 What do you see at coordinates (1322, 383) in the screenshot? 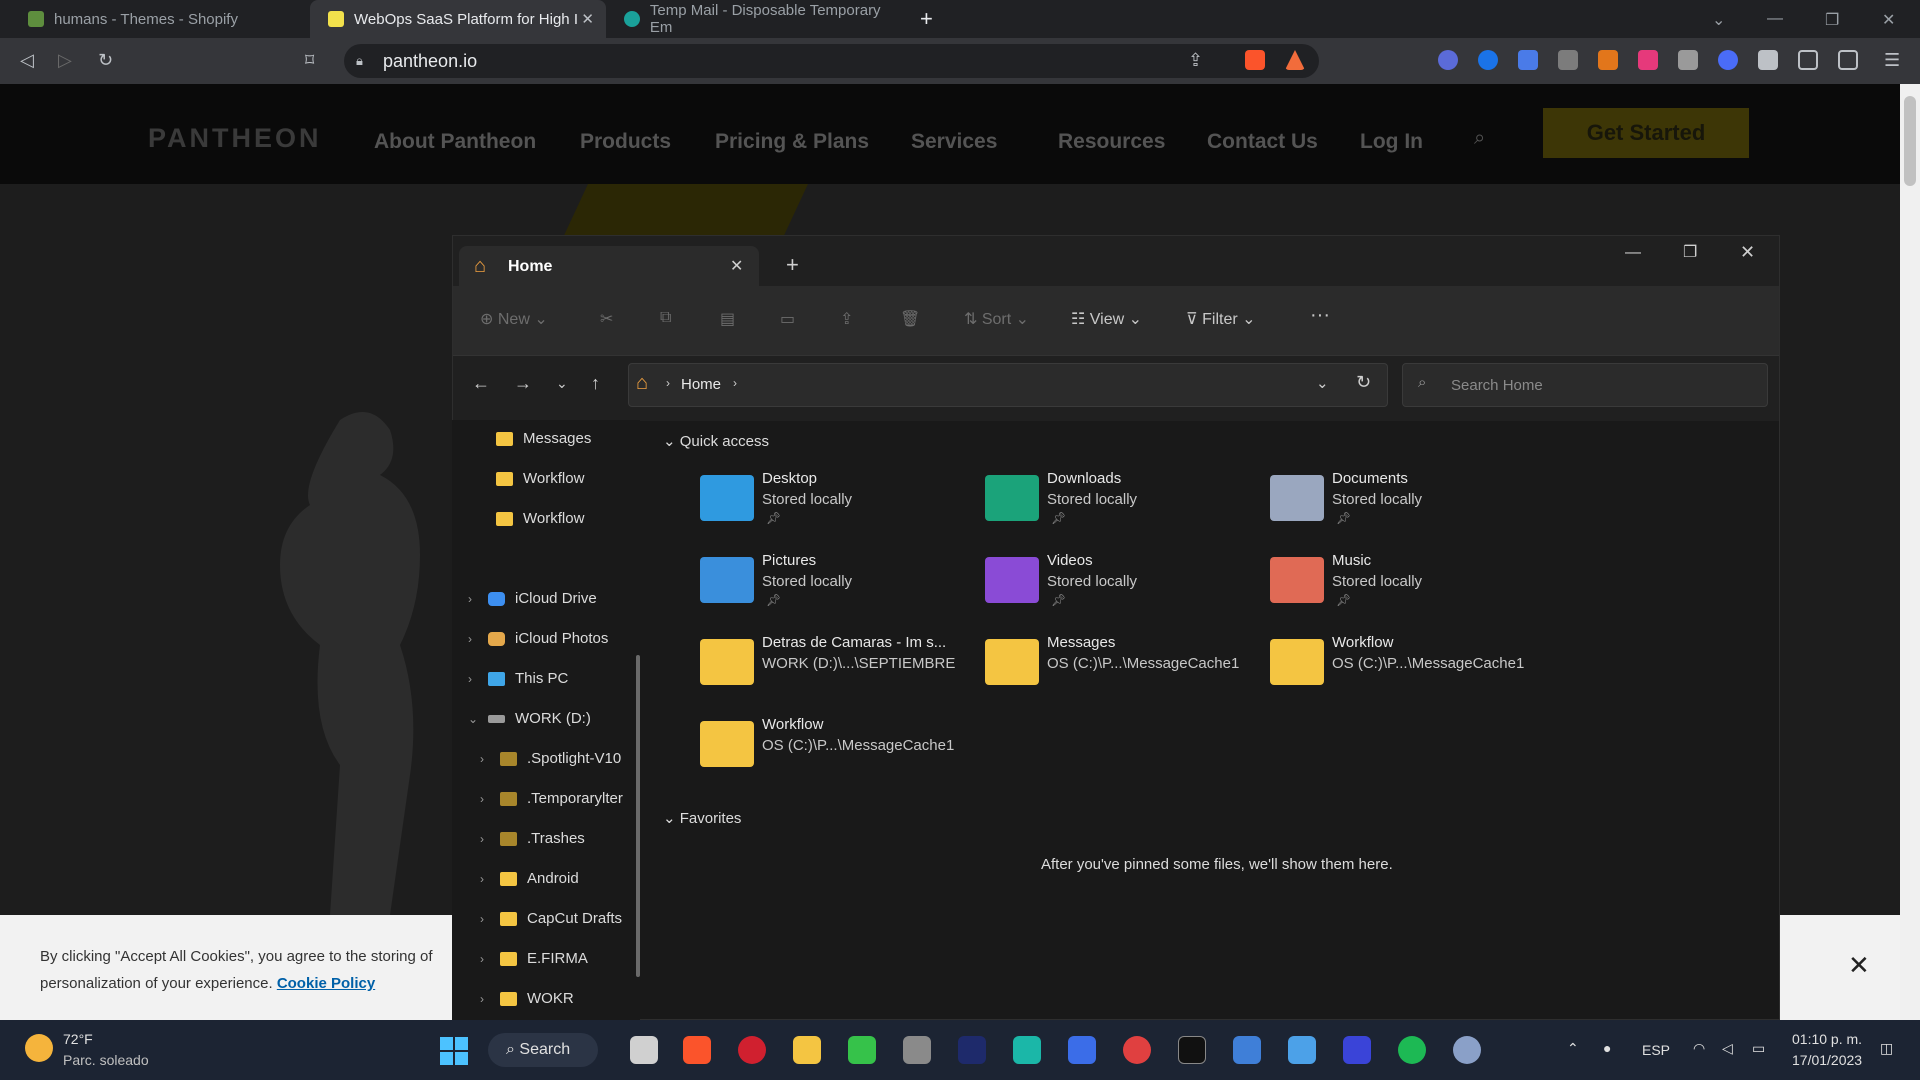
I see `address-dropdown-icon: ⌄` at bounding box center [1322, 383].